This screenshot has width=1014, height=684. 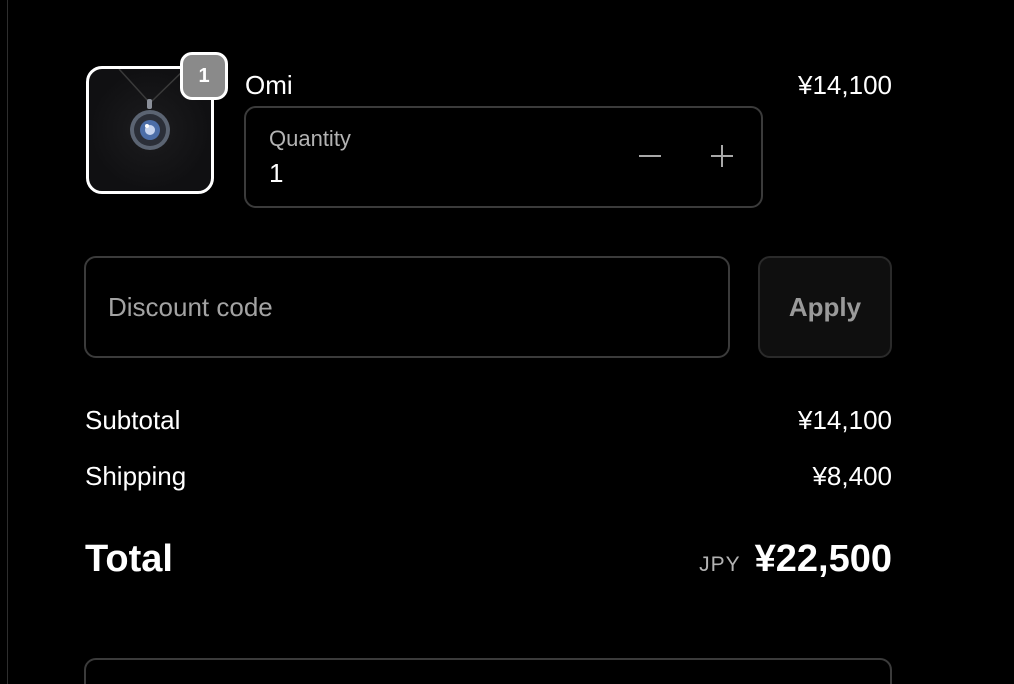 I want to click on subtotal-label: Subtotal, so click(x=133, y=420).